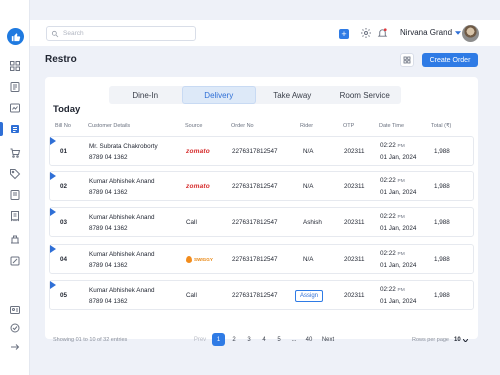 The width and height of the screenshot is (500, 375). What do you see at coordinates (11, 129) in the screenshot?
I see `restro-orders-icon` at bounding box center [11, 129].